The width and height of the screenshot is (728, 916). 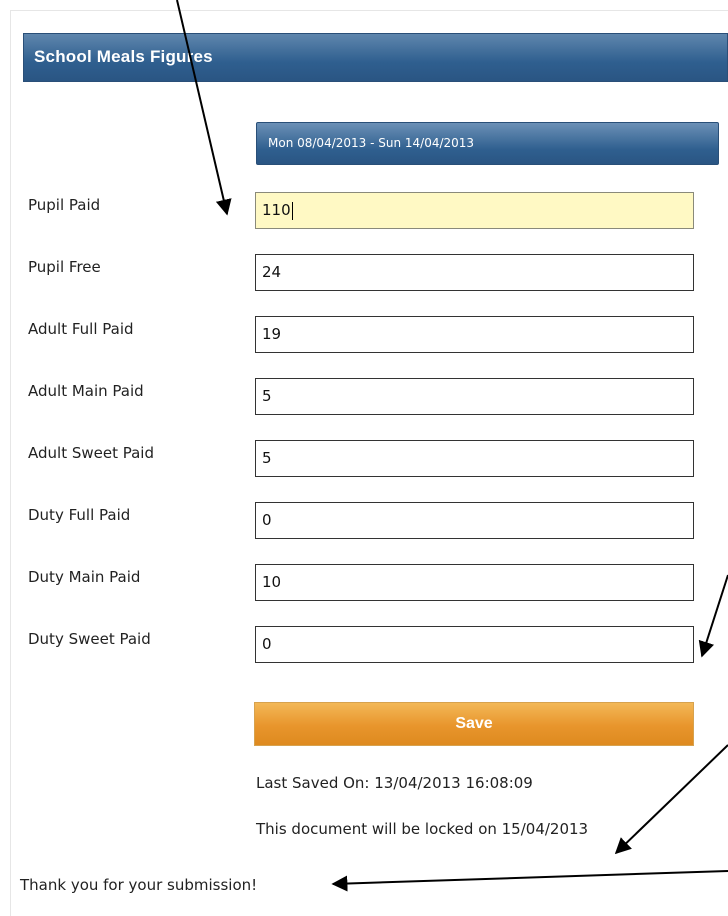 What do you see at coordinates (474, 724) in the screenshot?
I see `save-button: Save` at bounding box center [474, 724].